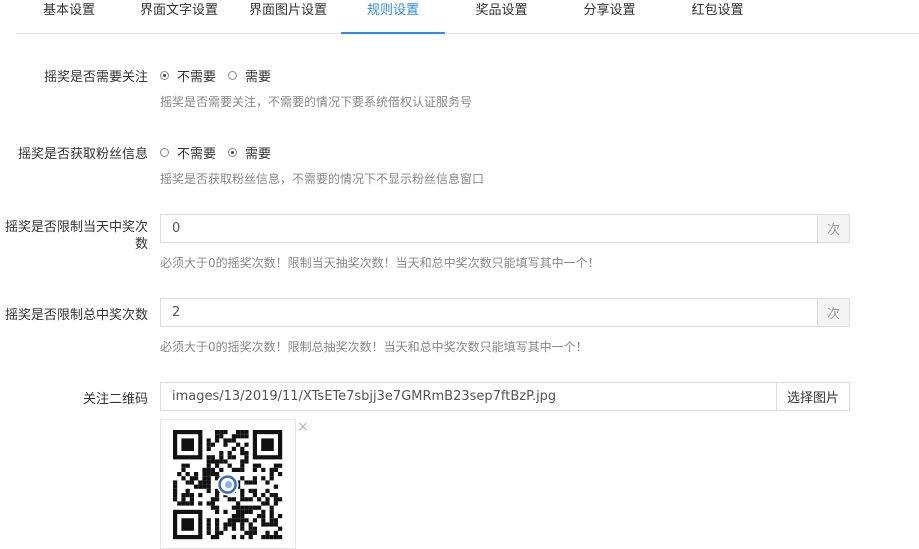 This screenshot has height=549, width=919. I want to click on tab-ui-image-settings: 界面图片设置, so click(288, 16).